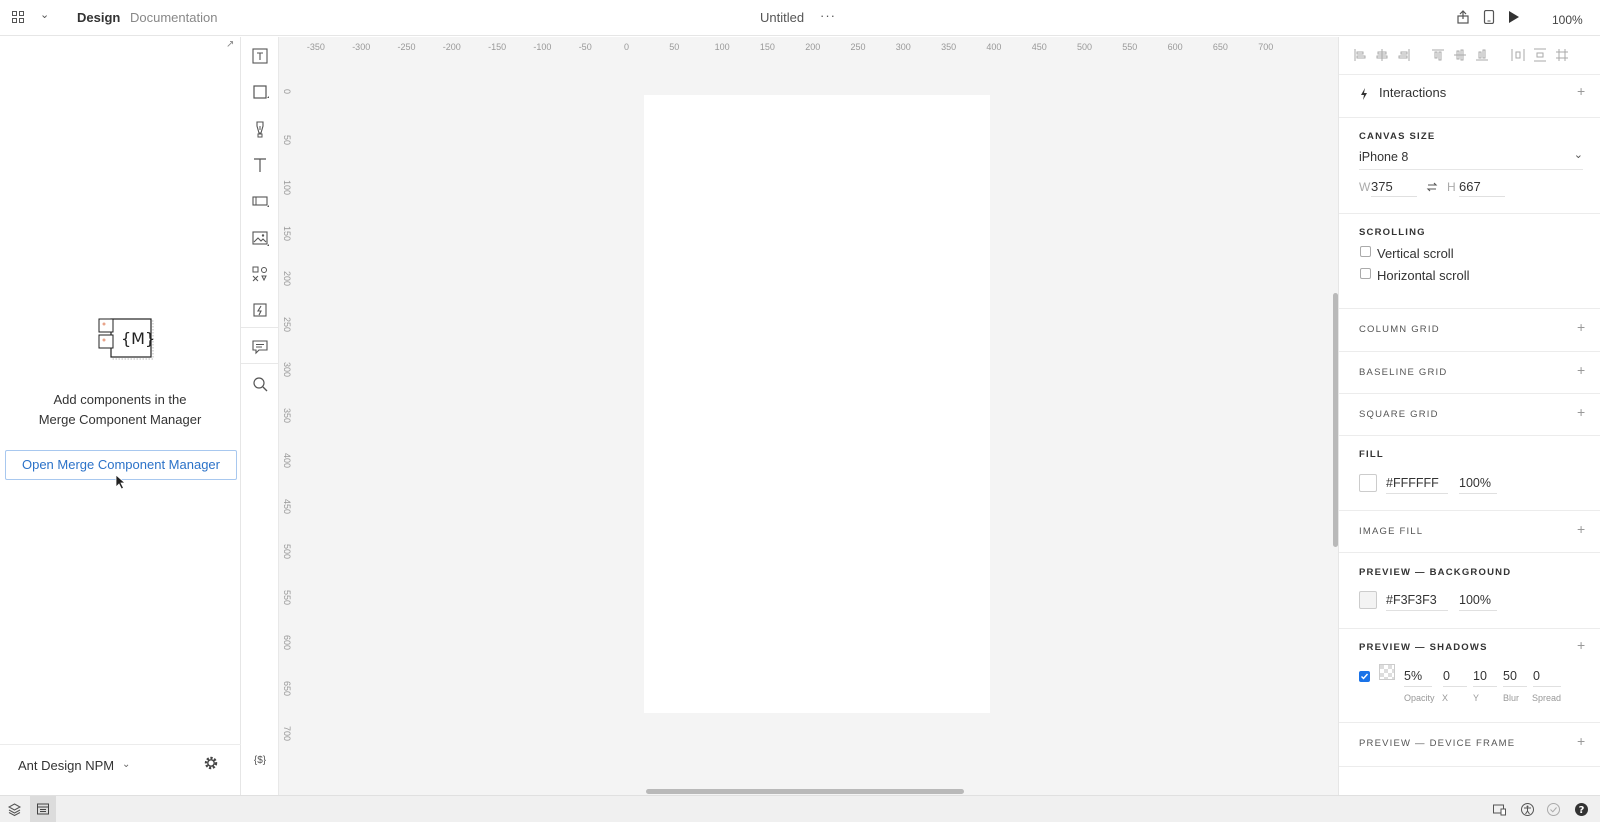 Image resolution: width=1600 pixels, height=822 pixels. I want to click on add-baseline-grid-plus-icon: +, so click(1581, 370).